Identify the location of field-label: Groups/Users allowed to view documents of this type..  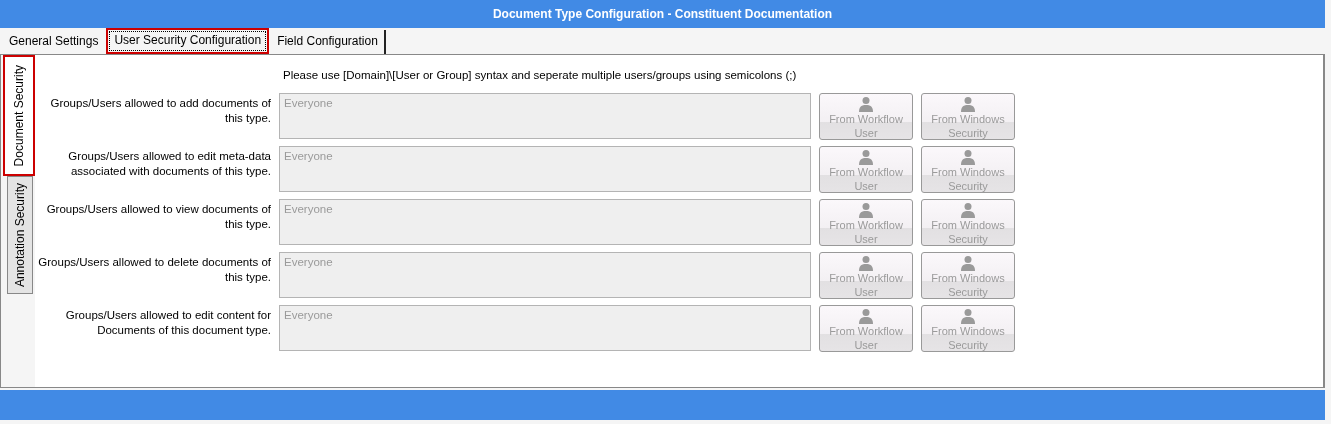
(158, 217).